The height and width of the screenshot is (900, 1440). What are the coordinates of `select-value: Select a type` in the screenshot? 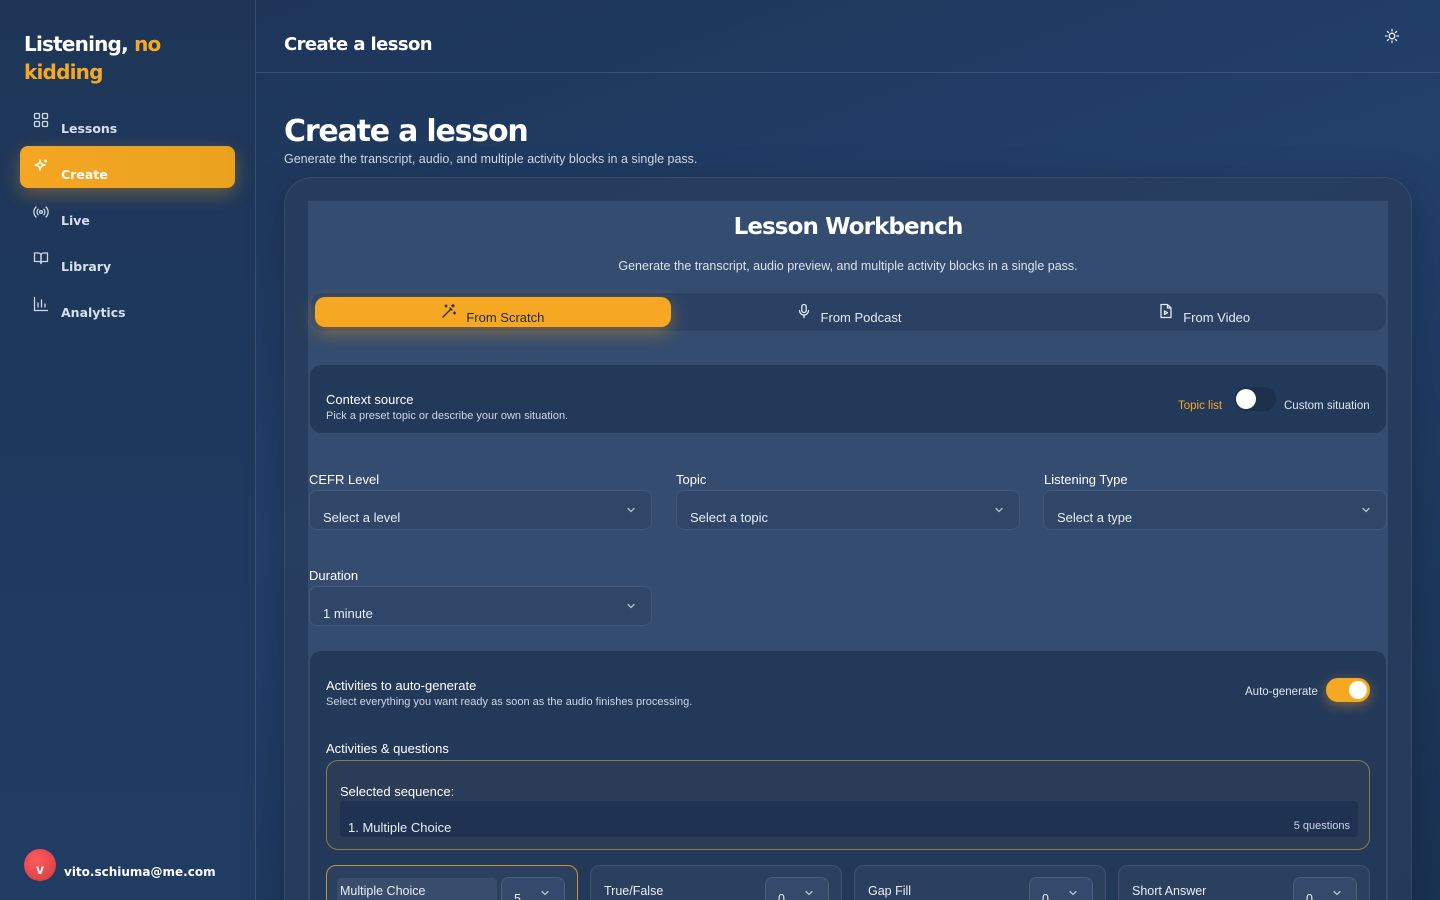 It's located at (1095, 517).